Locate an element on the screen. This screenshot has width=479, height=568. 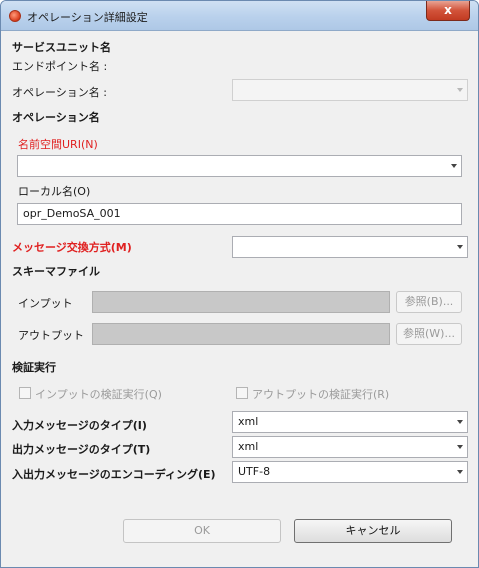
input-validation-label: インプットの検証実行(Q) is located at coordinates (98, 394).